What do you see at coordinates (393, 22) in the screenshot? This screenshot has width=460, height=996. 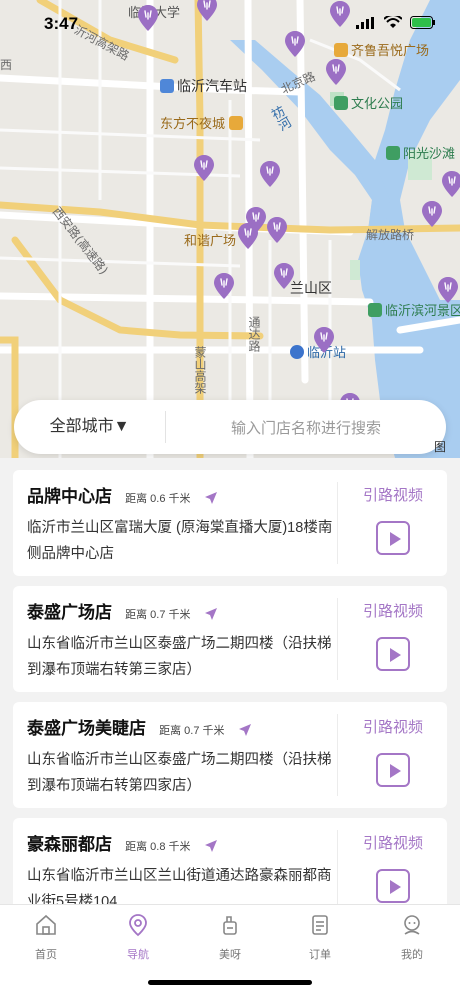 I see `wifi-icon` at bounding box center [393, 22].